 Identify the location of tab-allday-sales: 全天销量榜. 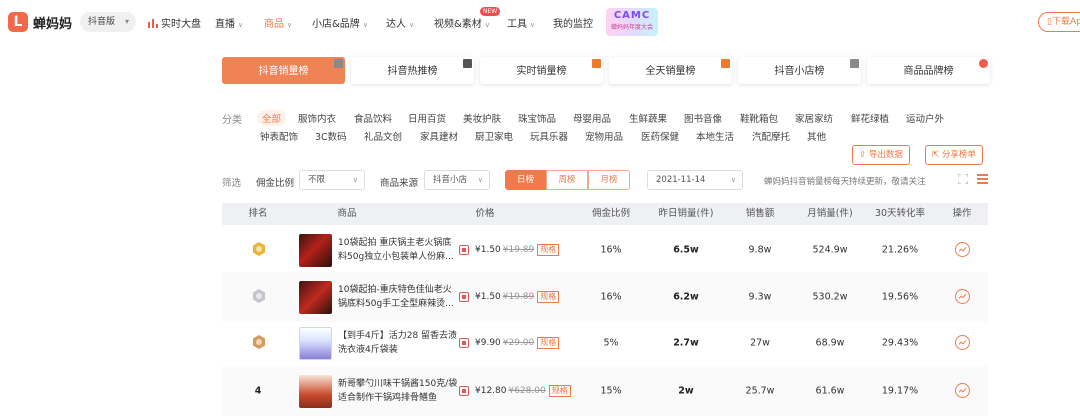
(670, 70).